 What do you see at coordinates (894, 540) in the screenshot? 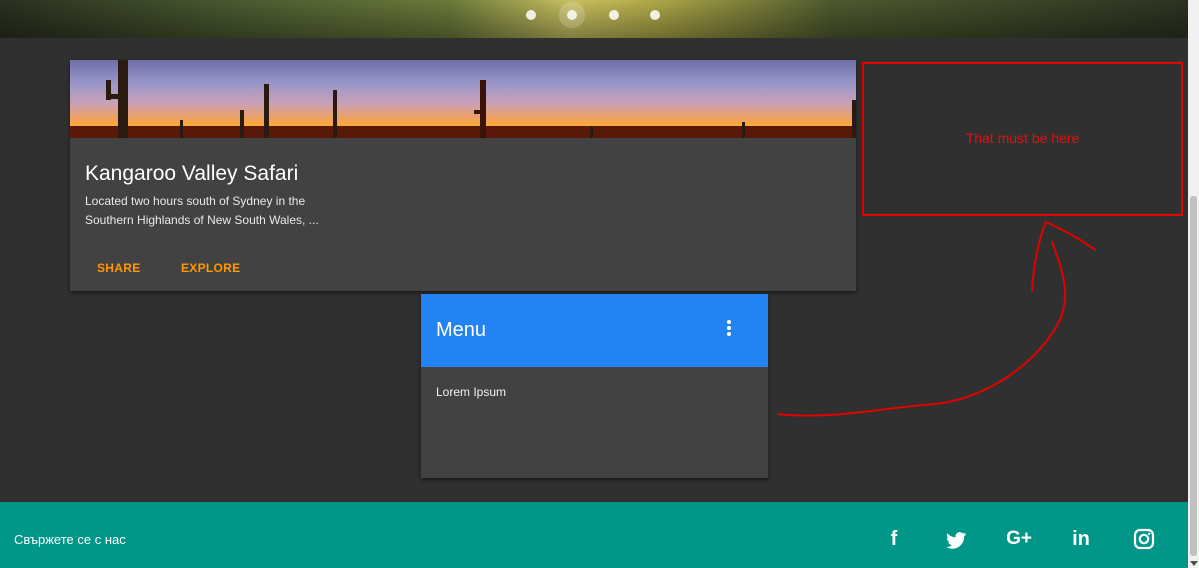
I see `facebook-icon: f` at bounding box center [894, 540].